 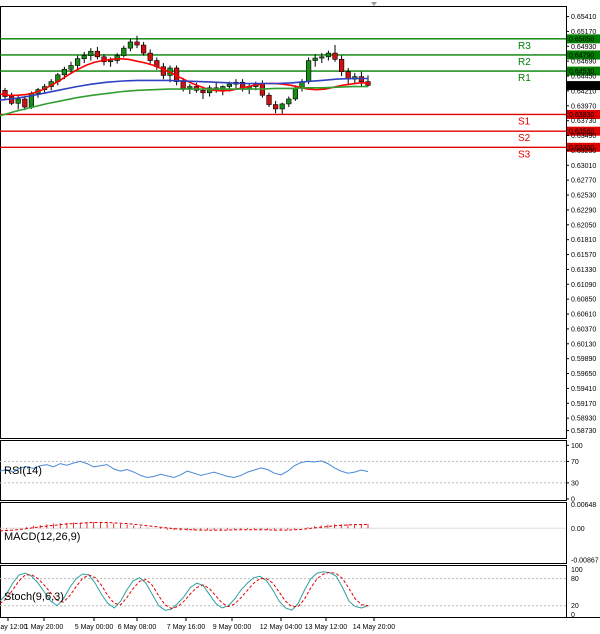 What do you see at coordinates (583, 505) in the screenshot?
I see `macd-tick-label: 0.00648` at bounding box center [583, 505].